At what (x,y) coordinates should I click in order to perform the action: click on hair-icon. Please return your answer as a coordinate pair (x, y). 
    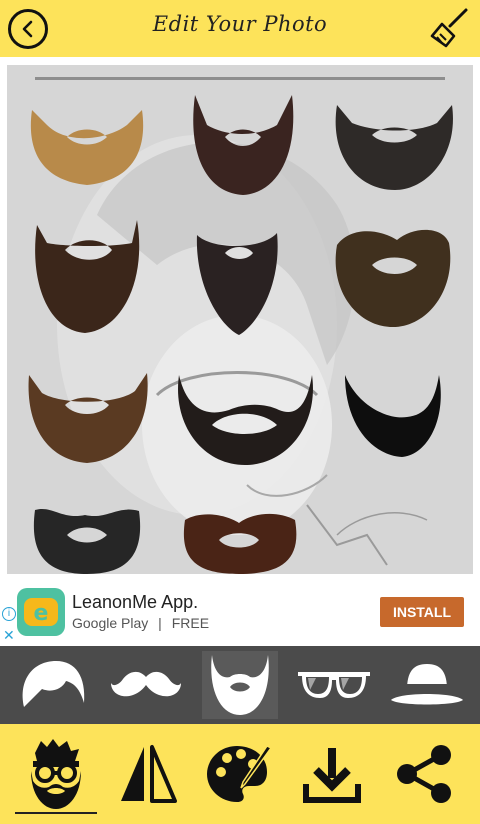
    Looking at the image, I should click on (53, 684).